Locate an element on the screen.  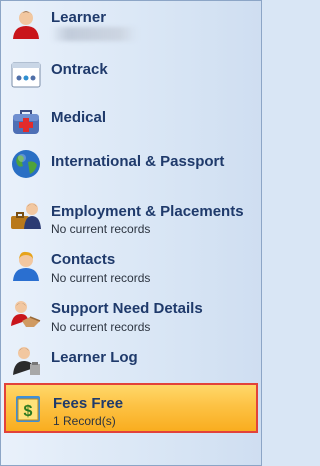
fees-dollar-icon: $ is located at coordinates (28, 408).